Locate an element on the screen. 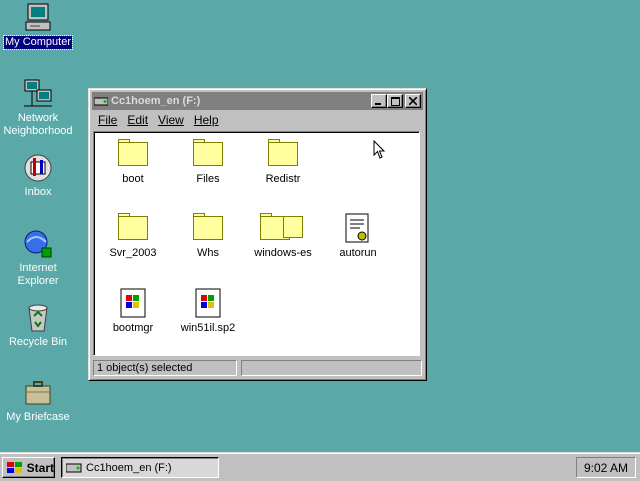 This screenshot has width=640, height=481. desktop-icon-inbox: Inbox is located at coordinates (38, 175).